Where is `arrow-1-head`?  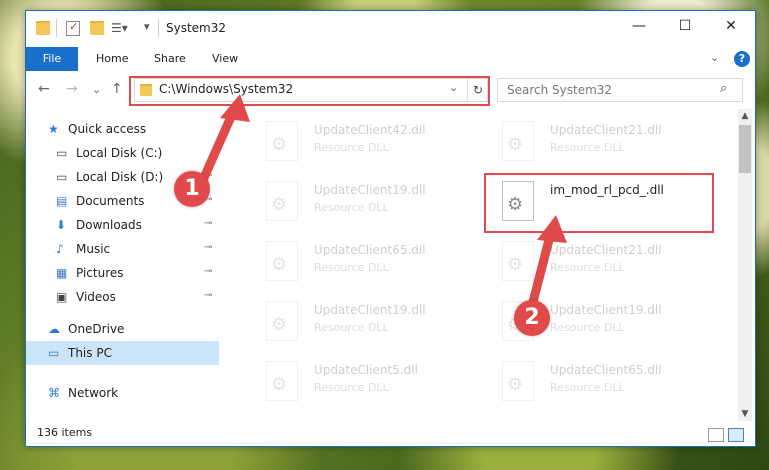 arrow-1-head is located at coordinates (235, 108).